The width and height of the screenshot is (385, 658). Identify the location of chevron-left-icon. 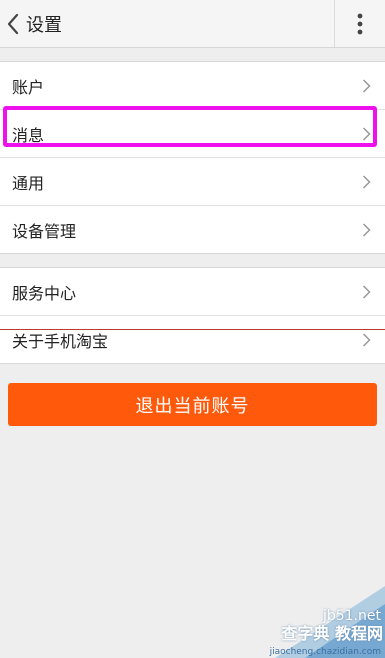
(13, 23).